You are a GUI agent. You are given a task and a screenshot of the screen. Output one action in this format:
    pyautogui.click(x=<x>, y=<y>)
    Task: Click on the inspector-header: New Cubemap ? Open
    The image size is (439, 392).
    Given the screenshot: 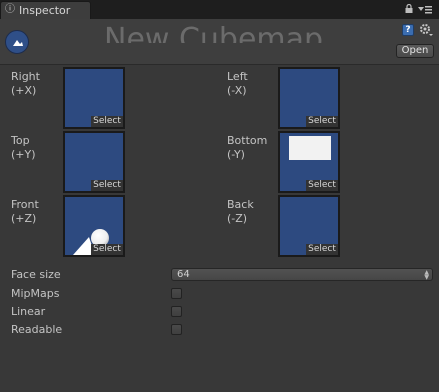 What is the action you would take?
    pyautogui.click(x=219, y=42)
    